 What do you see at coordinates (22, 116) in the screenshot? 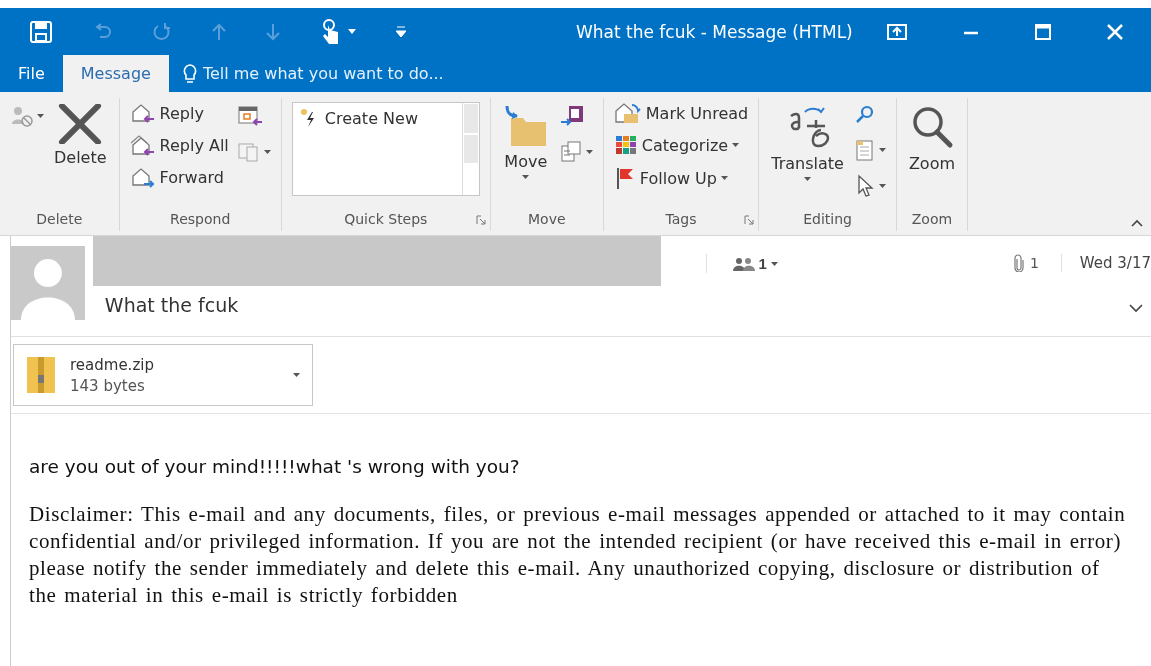
I see `ignore-icon` at bounding box center [22, 116].